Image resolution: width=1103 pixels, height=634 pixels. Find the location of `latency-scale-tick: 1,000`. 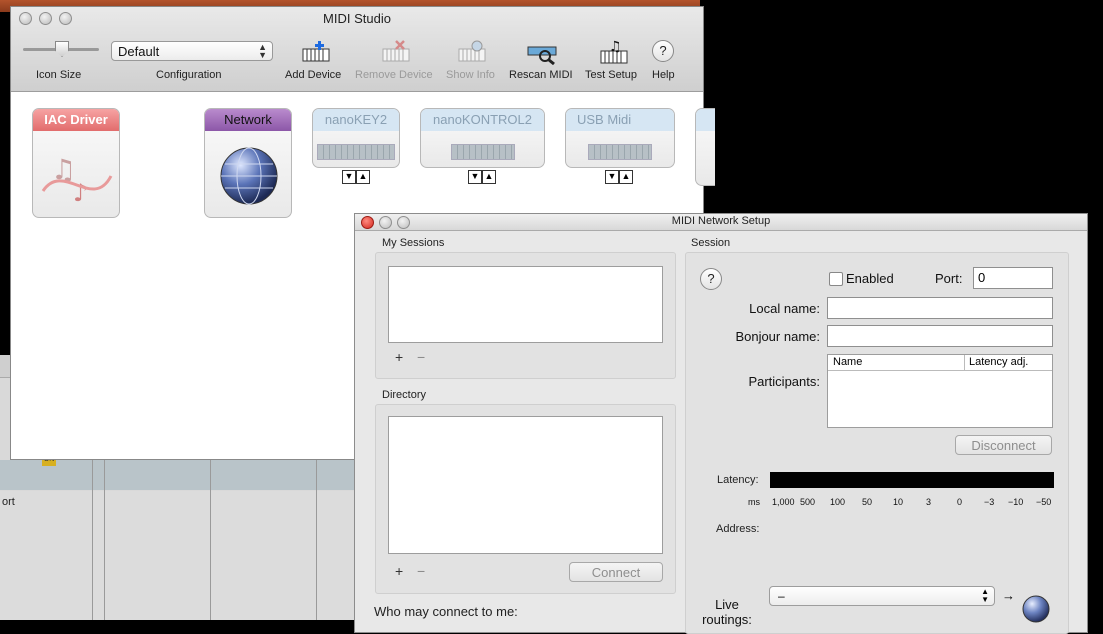

latency-scale-tick: 1,000 is located at coordinates (783, 502).